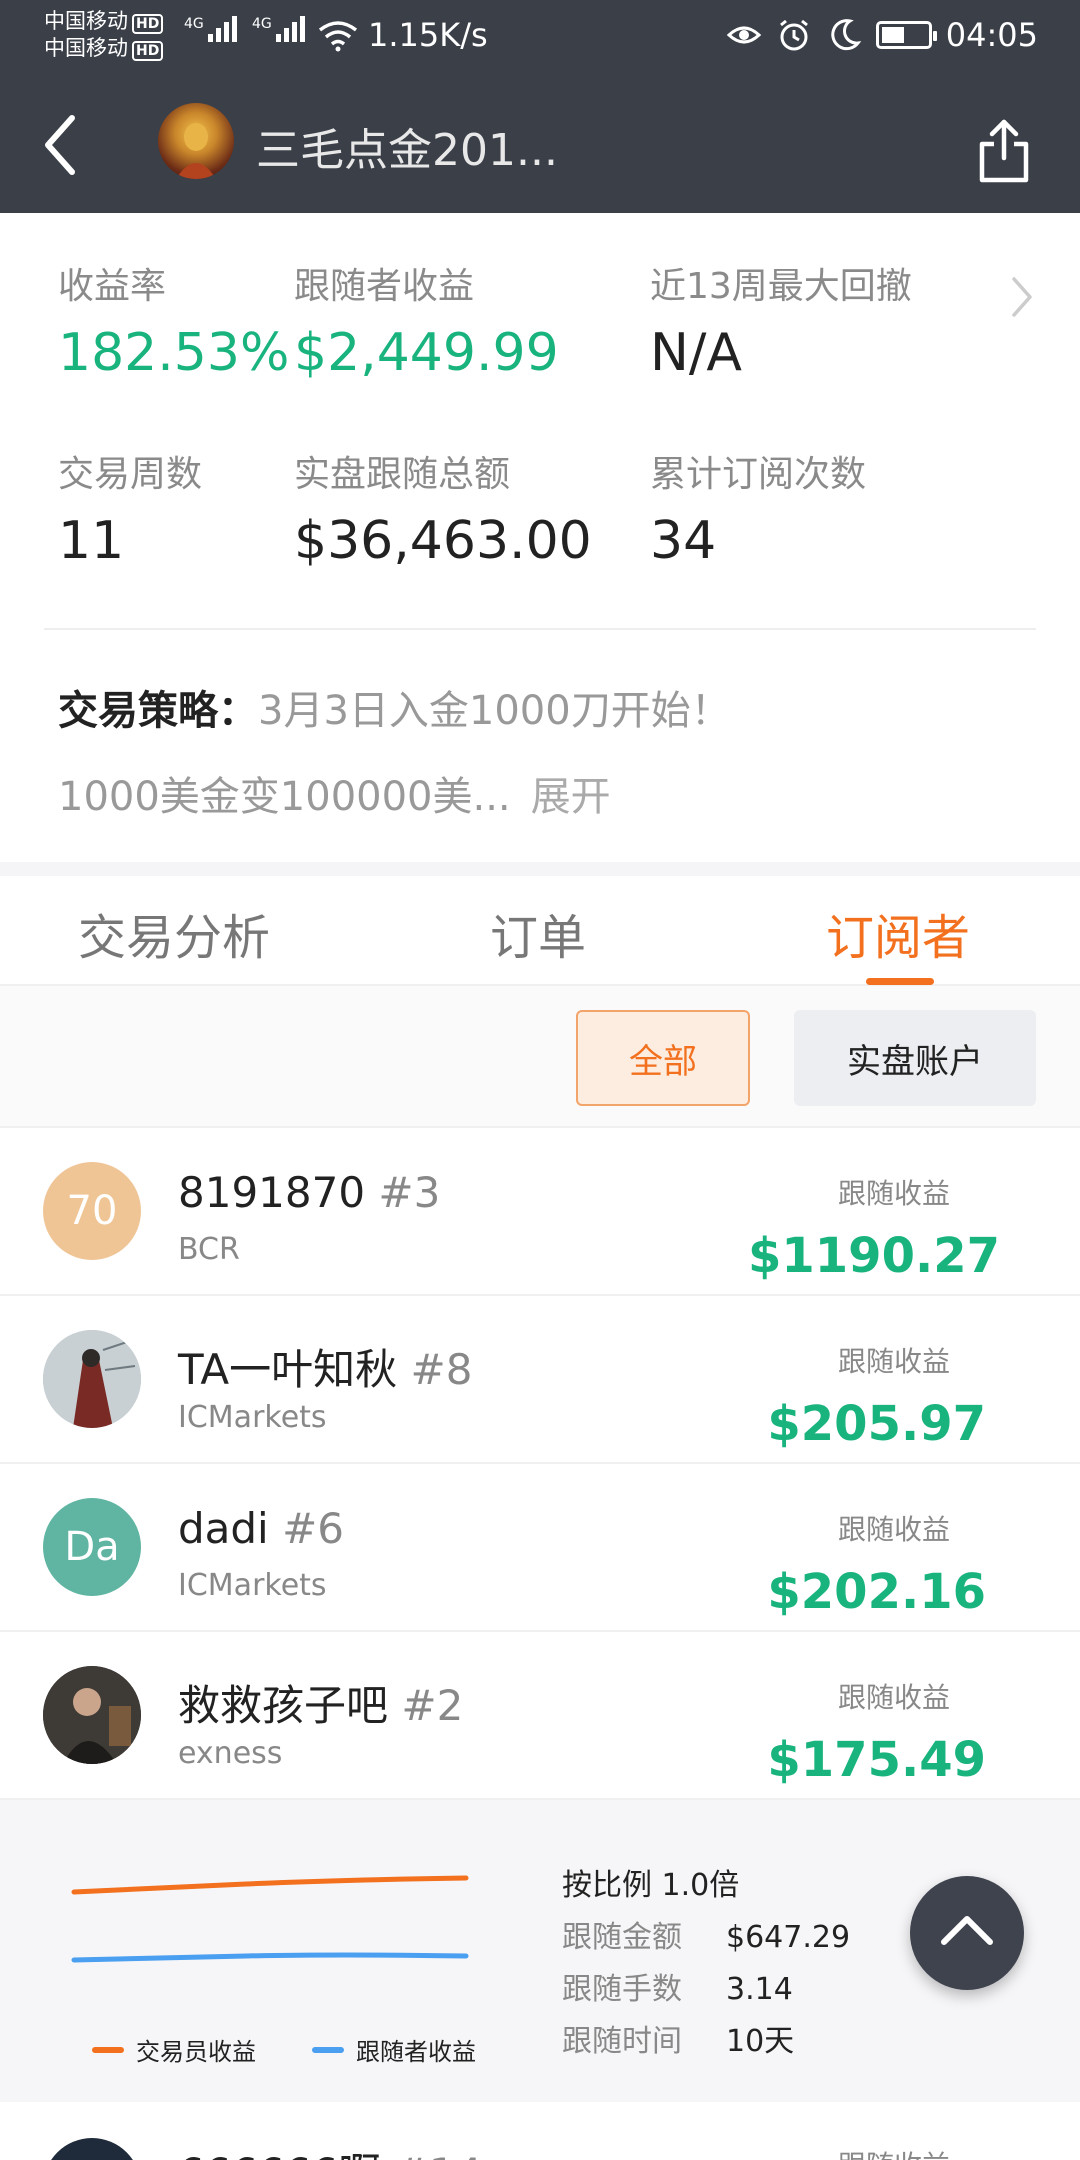  Describe the element at coordinates (540, 1716) in the screenshot. I see `subscriber-row: 救救孩子吧 #2 exness 跟随收益 $175.49` at that location.